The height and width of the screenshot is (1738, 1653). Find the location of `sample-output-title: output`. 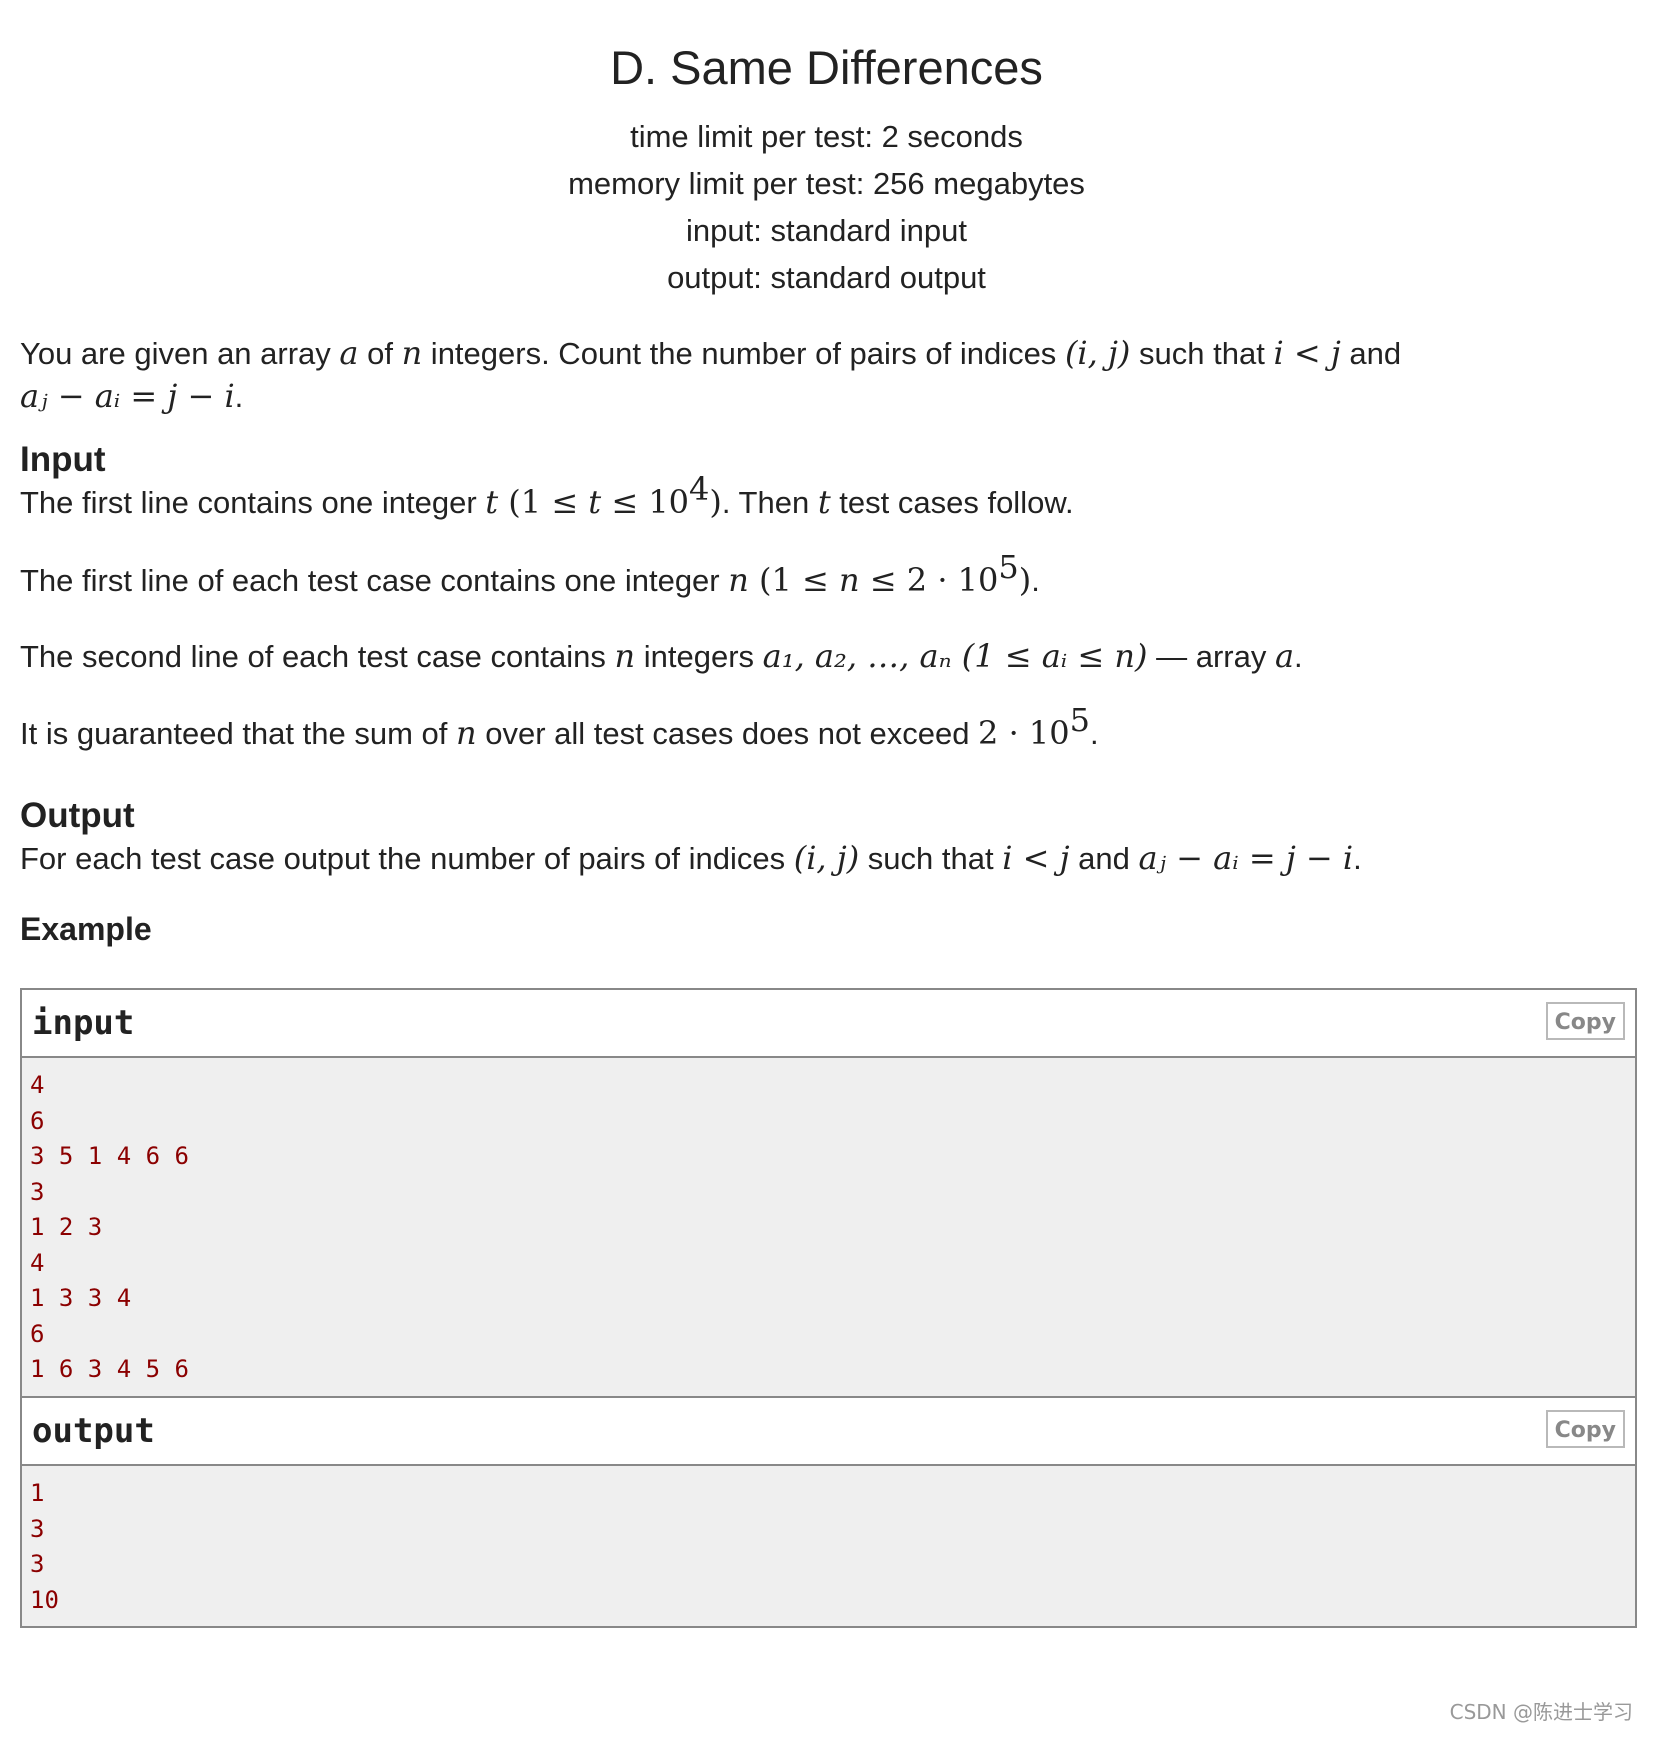

sample-output-title: output is located at coordinates (93, 1431).